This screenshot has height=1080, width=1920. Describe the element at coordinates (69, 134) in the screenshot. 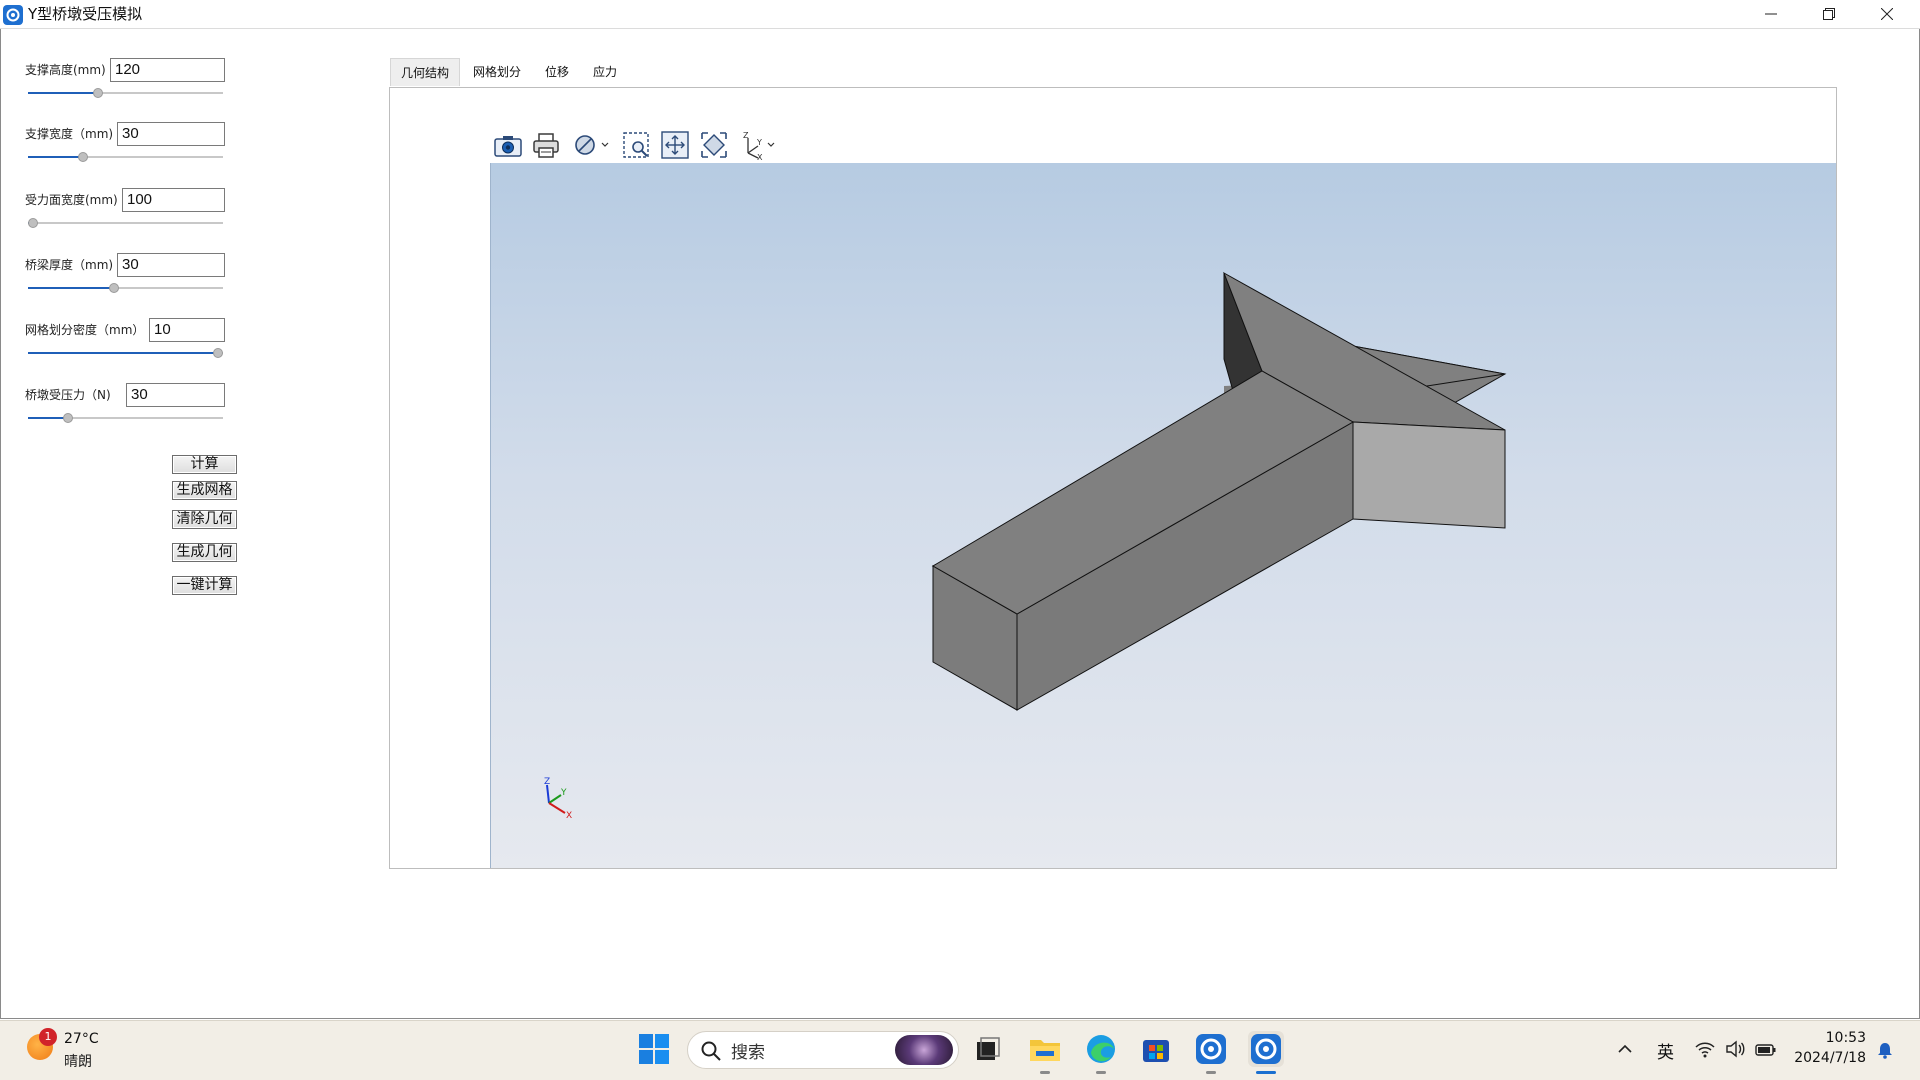

I see `support-width-label: 支撑宽度（mm)` at that location.